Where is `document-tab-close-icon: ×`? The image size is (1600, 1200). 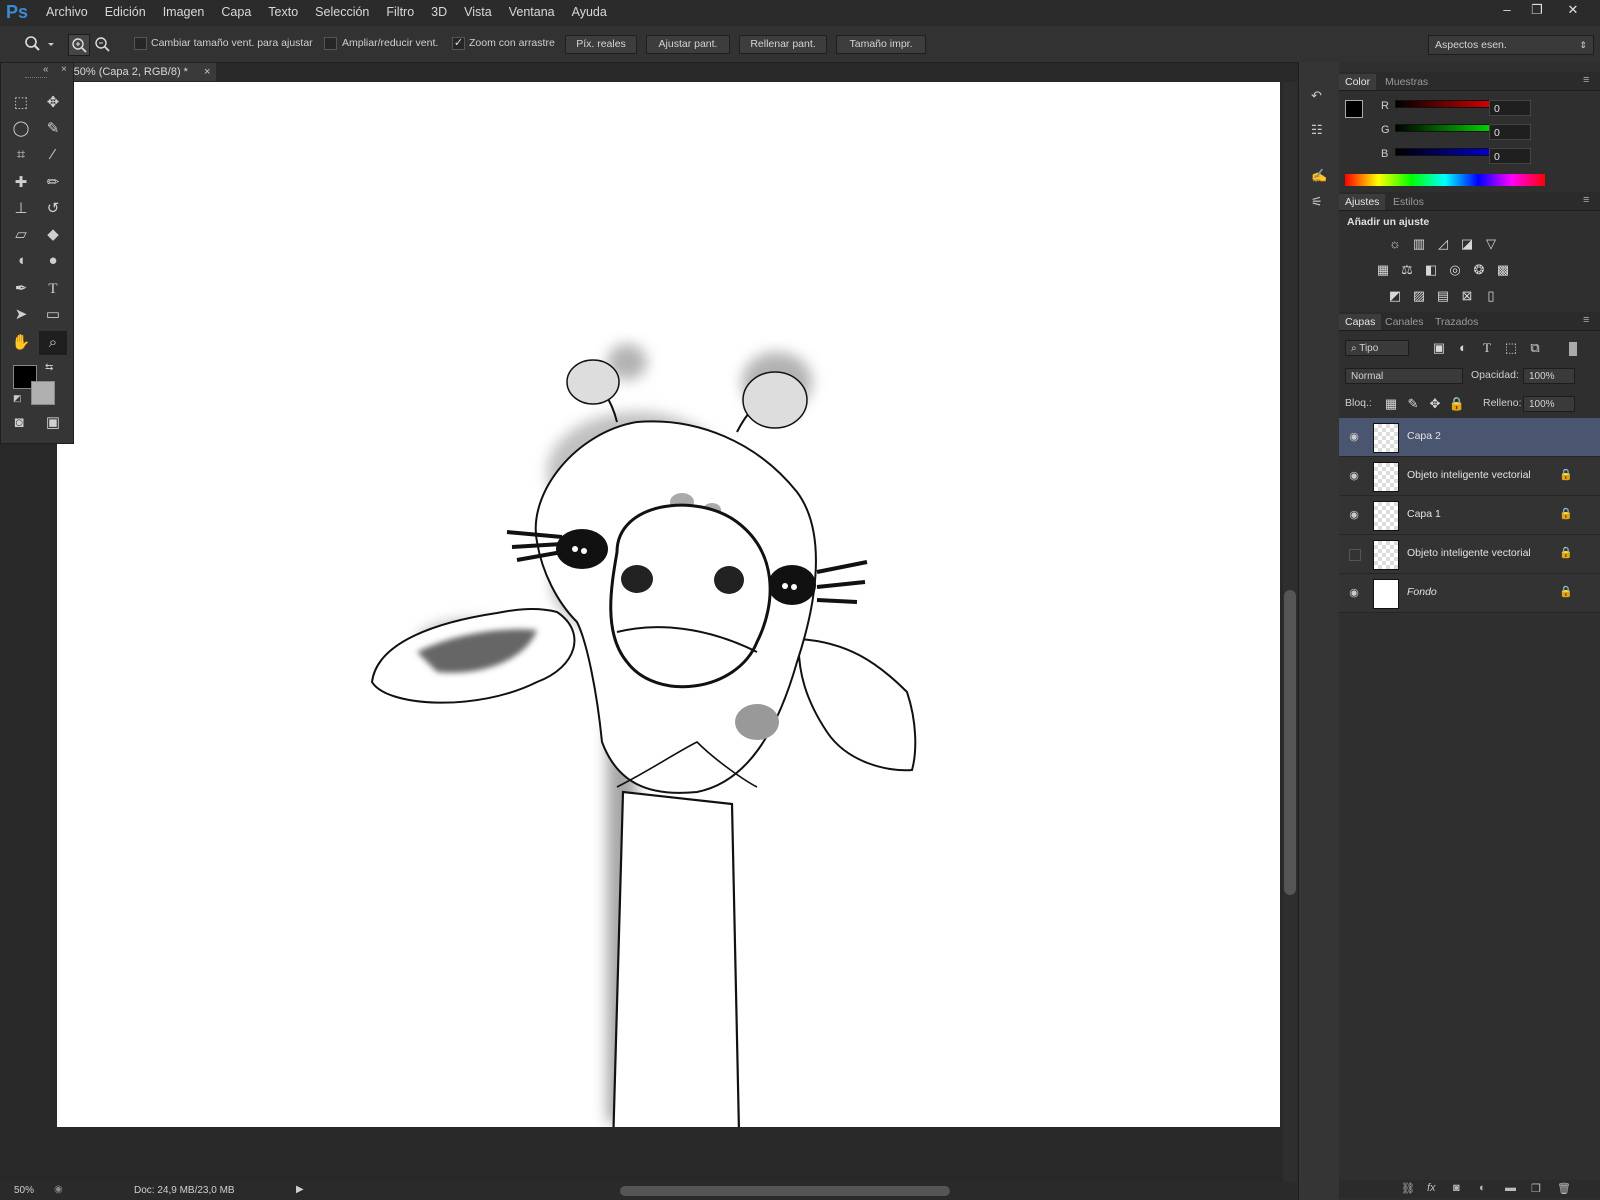 document-tab-close-icon: × is located at coordinates (207, 72).